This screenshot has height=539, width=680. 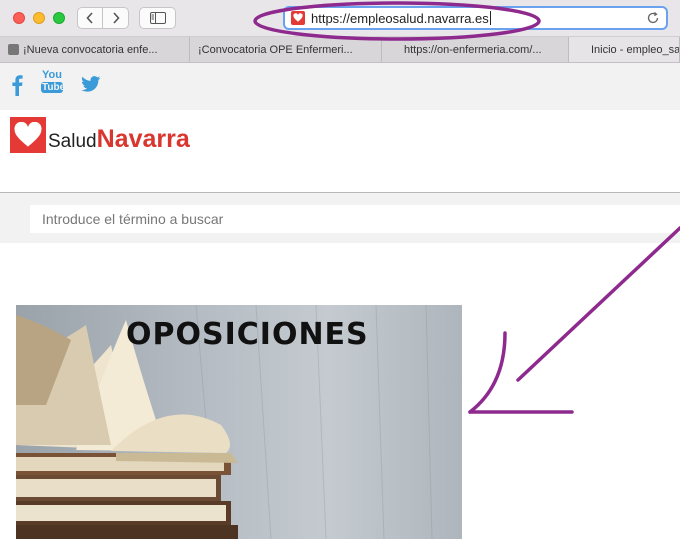 I want to click on tab-favicon, so click(x=13, y=49).